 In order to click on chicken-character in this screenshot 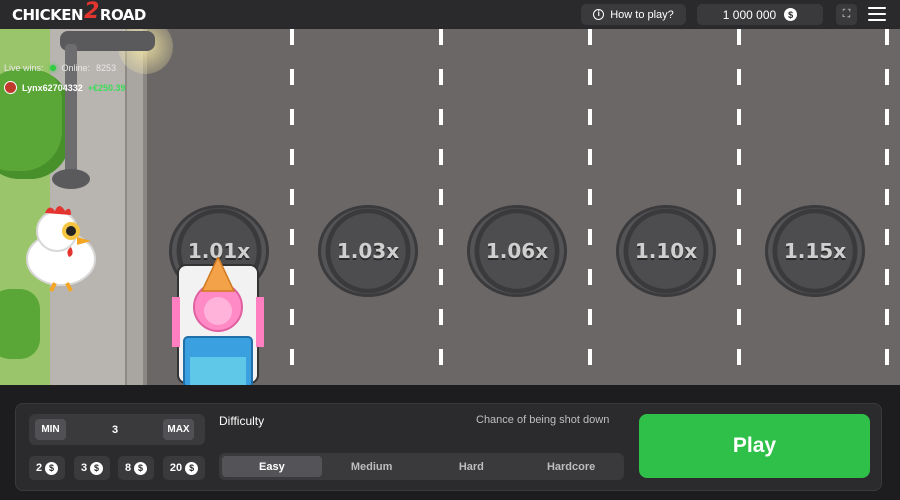, I will do `click(61, 249)`.